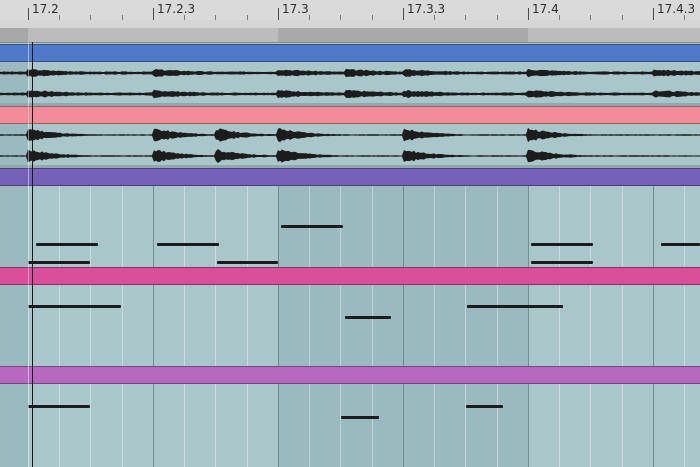 The image size is (700, 467). Describe the element at coordinates (32, 254) in the screenshot. I see `playhead` at that location.